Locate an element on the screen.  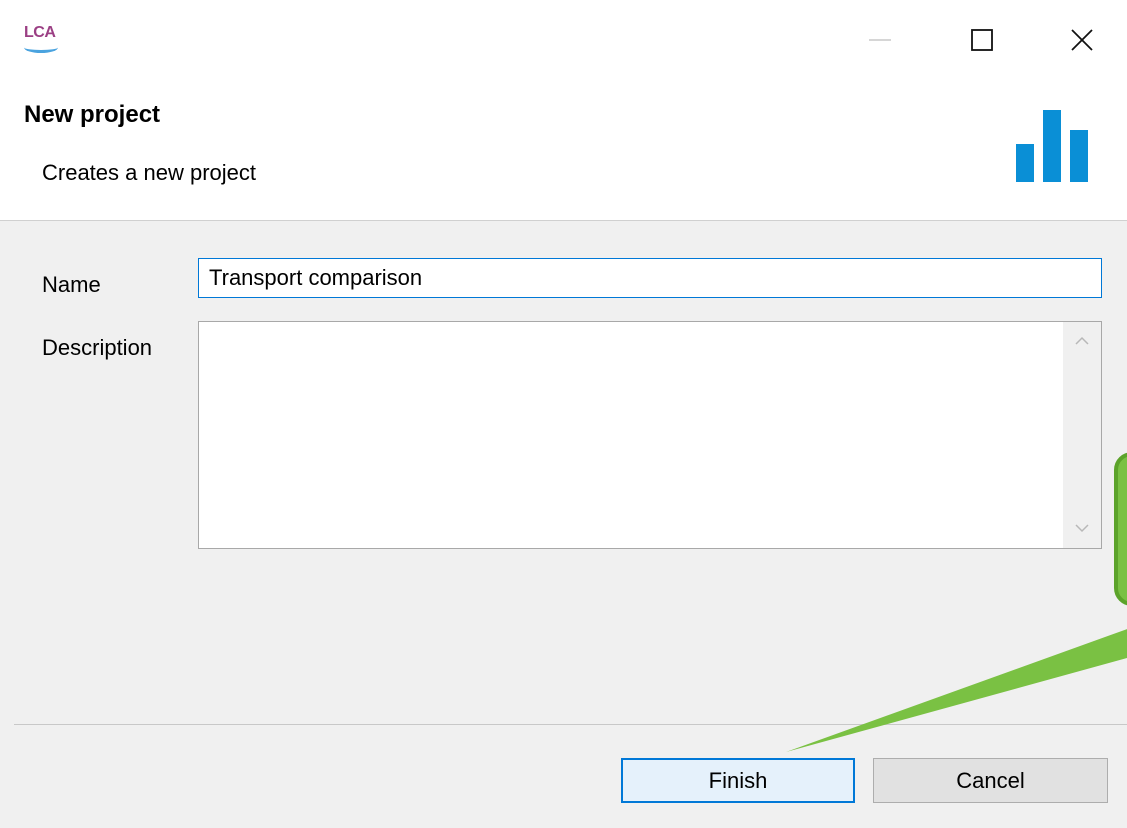
minimize-icon is located at coordinates (880, 40).